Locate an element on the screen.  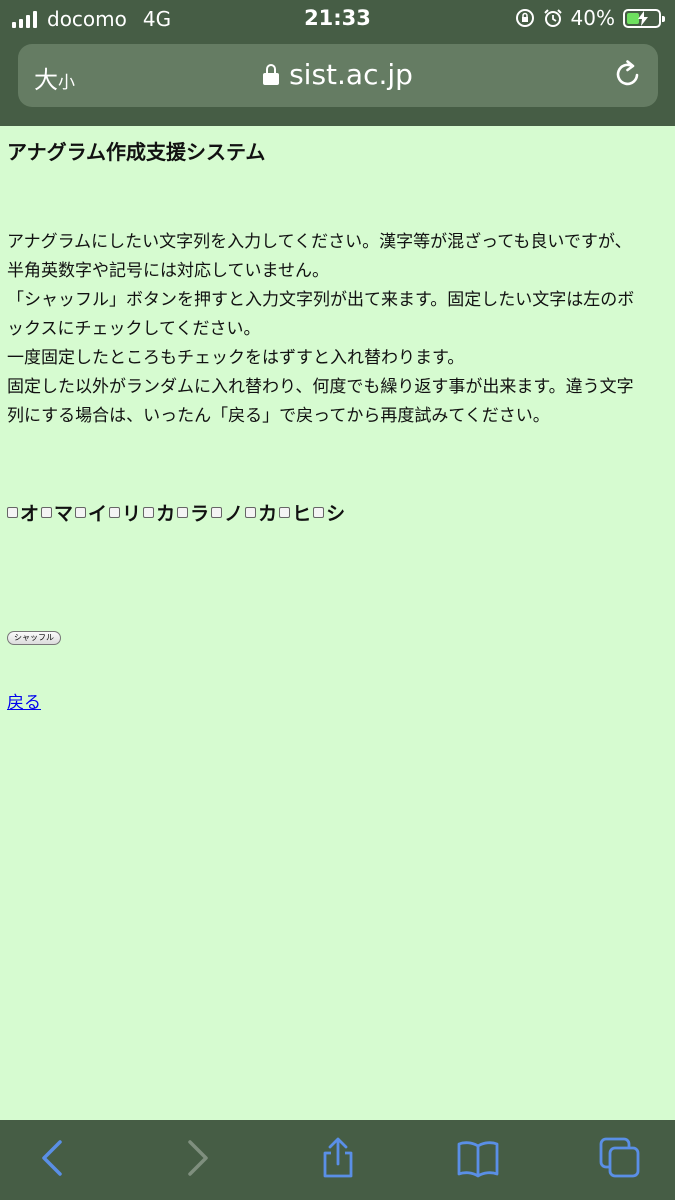
char-item: シ is located at coordinates (330, 512).